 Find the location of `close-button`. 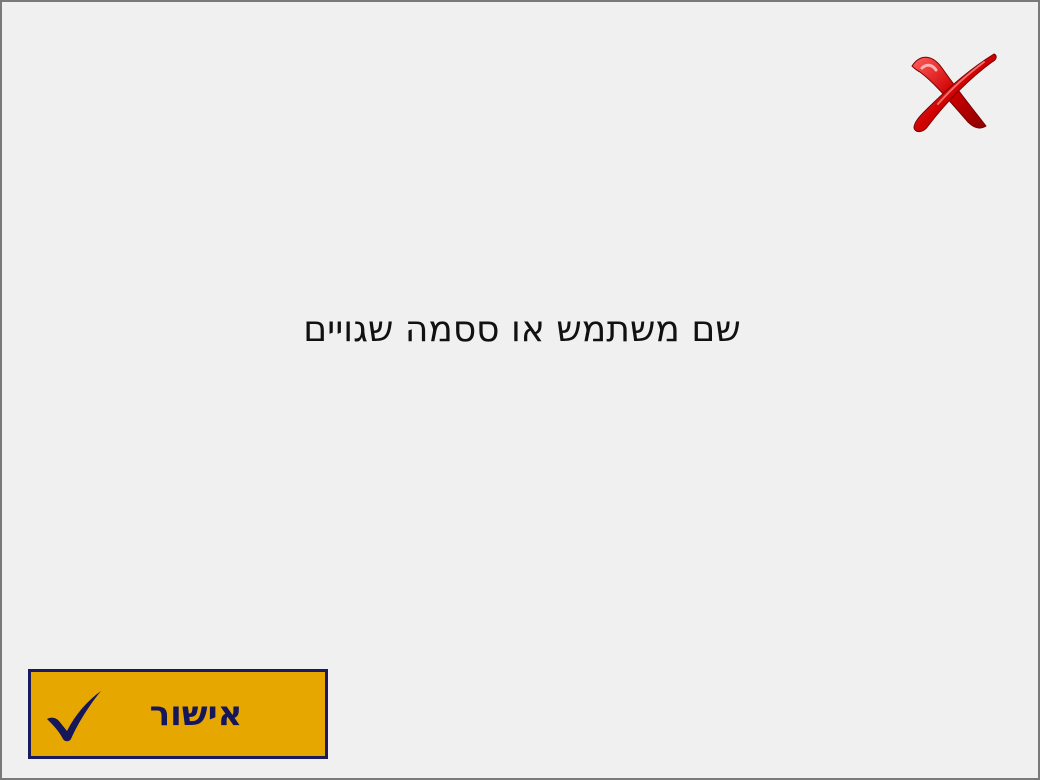

close-button is located at coordinates (953, 93).